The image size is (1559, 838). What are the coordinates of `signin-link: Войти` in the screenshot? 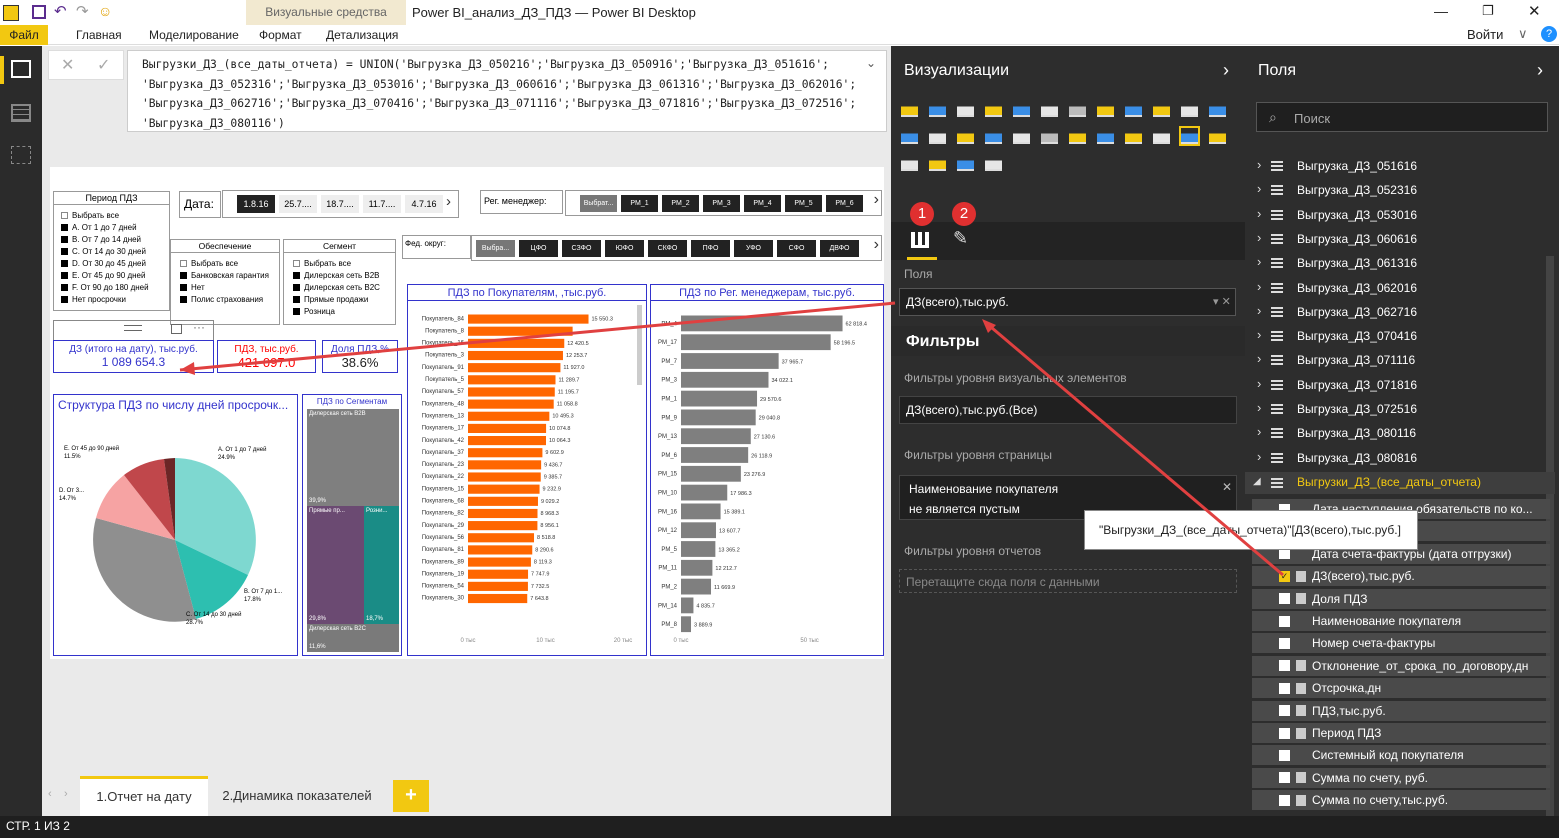 It's located at (1485, 34).